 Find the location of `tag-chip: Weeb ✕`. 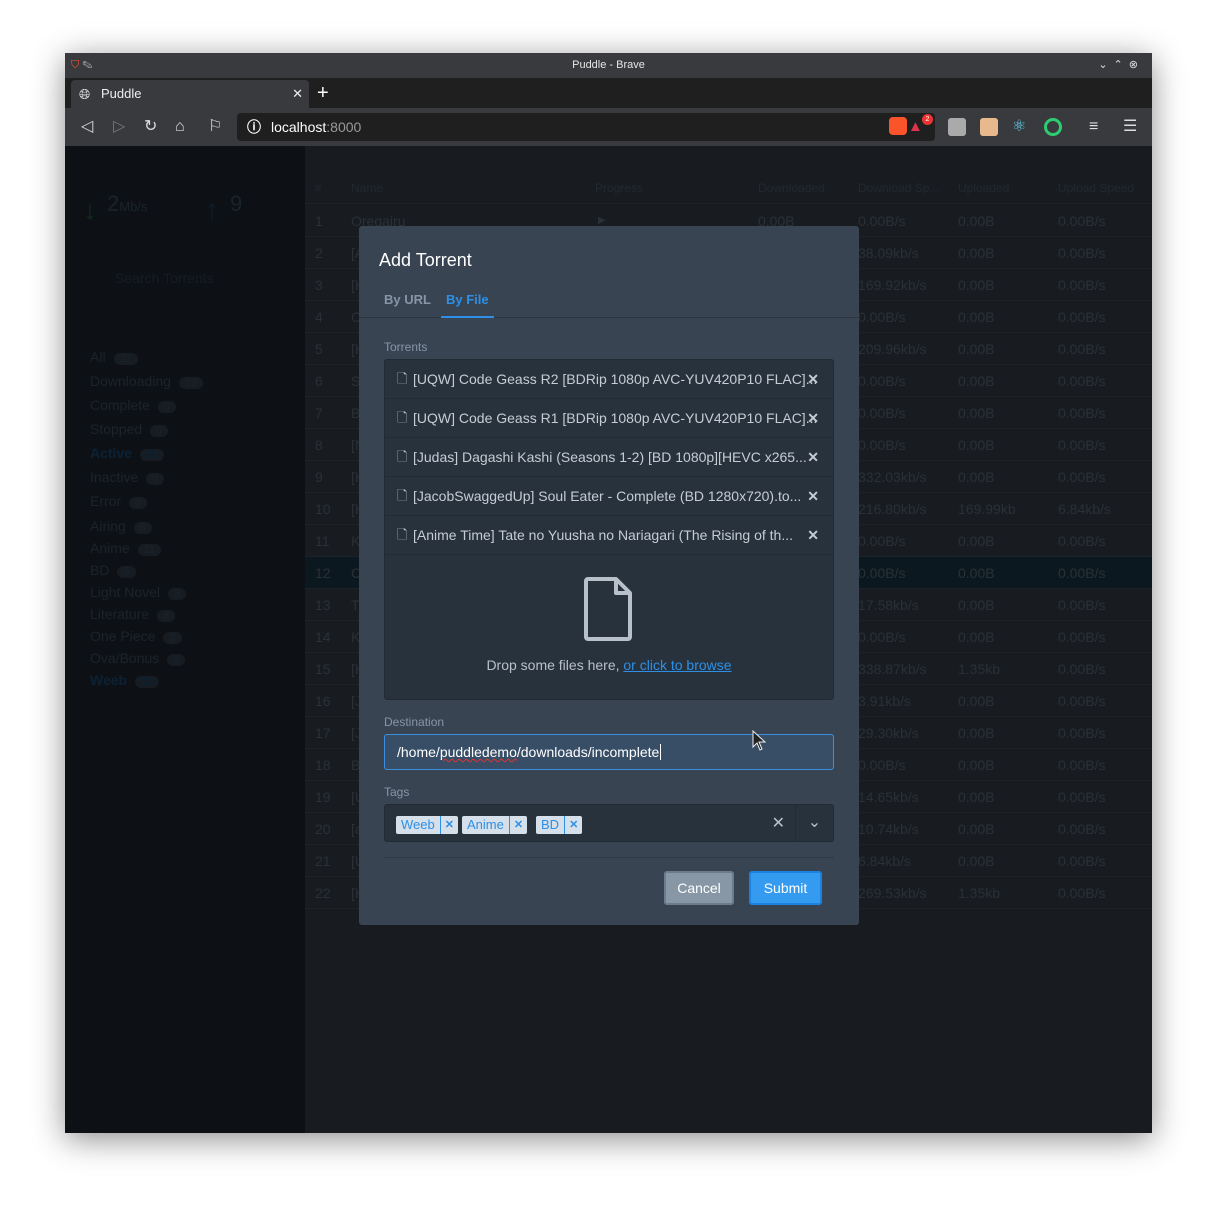

tag-chip: Weeb ✕ is located at coordinates (427, 825).